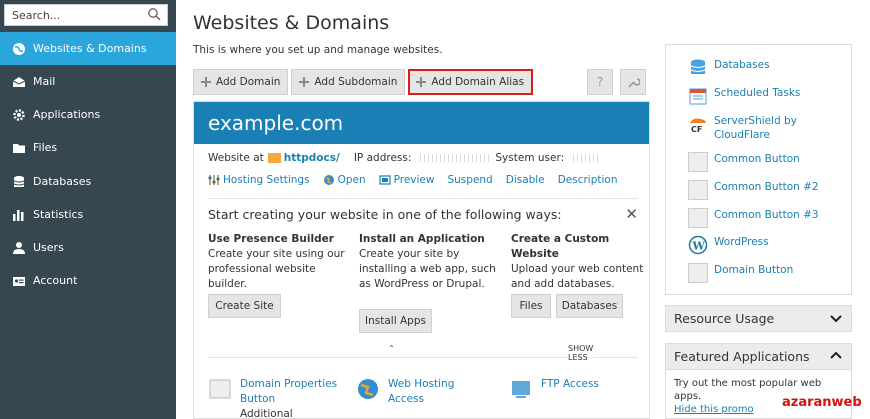 The height and width of the screenshot is (419, 870). I want to click on servershield-label: ServerShield by CloudFlare, so click(755, 128).